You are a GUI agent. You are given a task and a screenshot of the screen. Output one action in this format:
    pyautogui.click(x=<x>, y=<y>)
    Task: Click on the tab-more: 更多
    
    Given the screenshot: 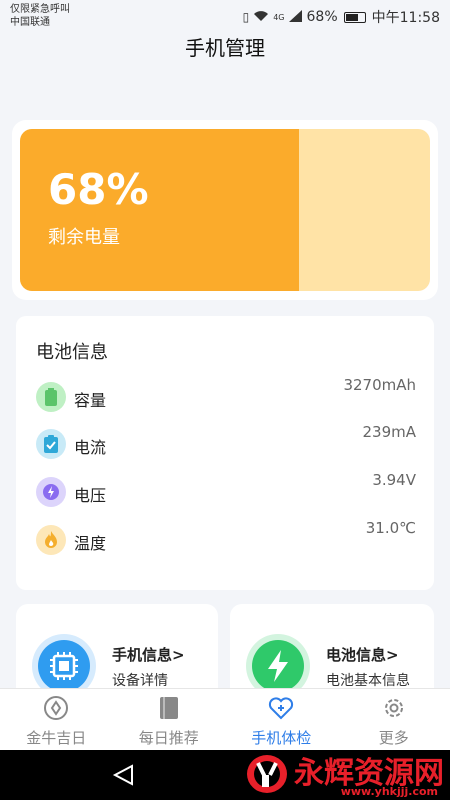 What is the action you would take?
    pyautogui.click(x=394, y=719)
    